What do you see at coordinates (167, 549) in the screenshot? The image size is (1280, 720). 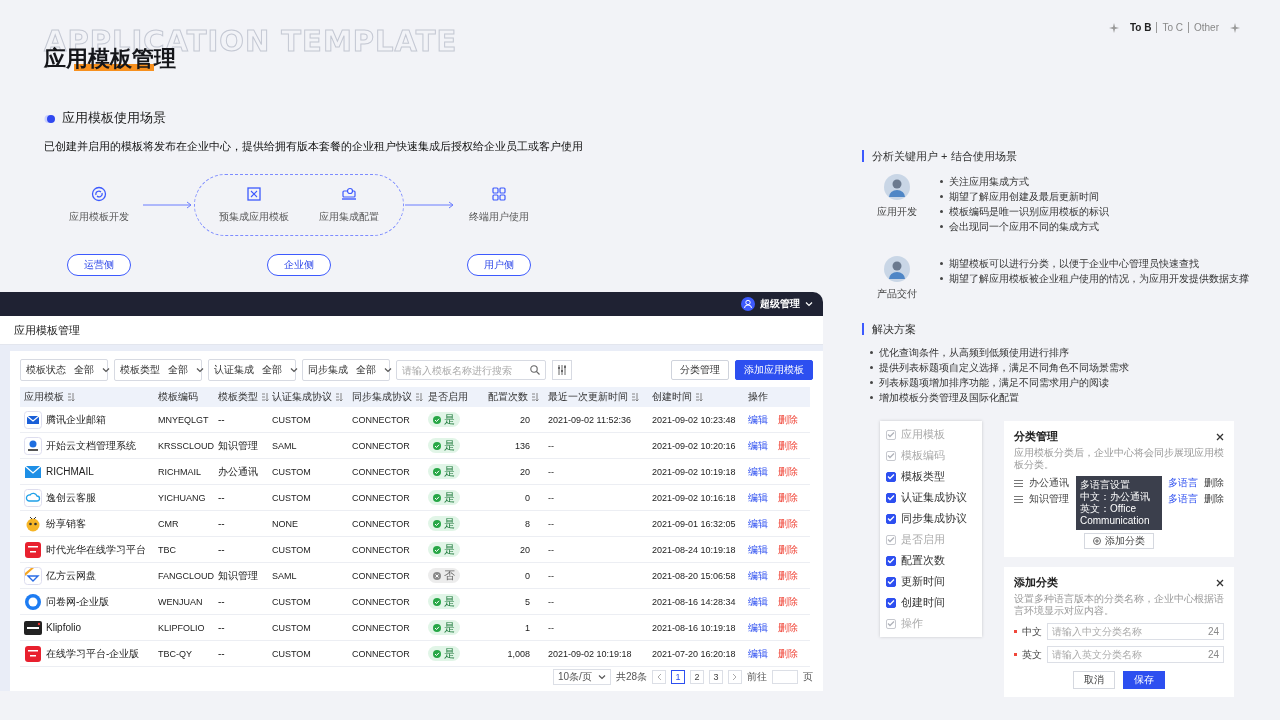 I see `table-cell: TBC` at bounding box center [167, 549].